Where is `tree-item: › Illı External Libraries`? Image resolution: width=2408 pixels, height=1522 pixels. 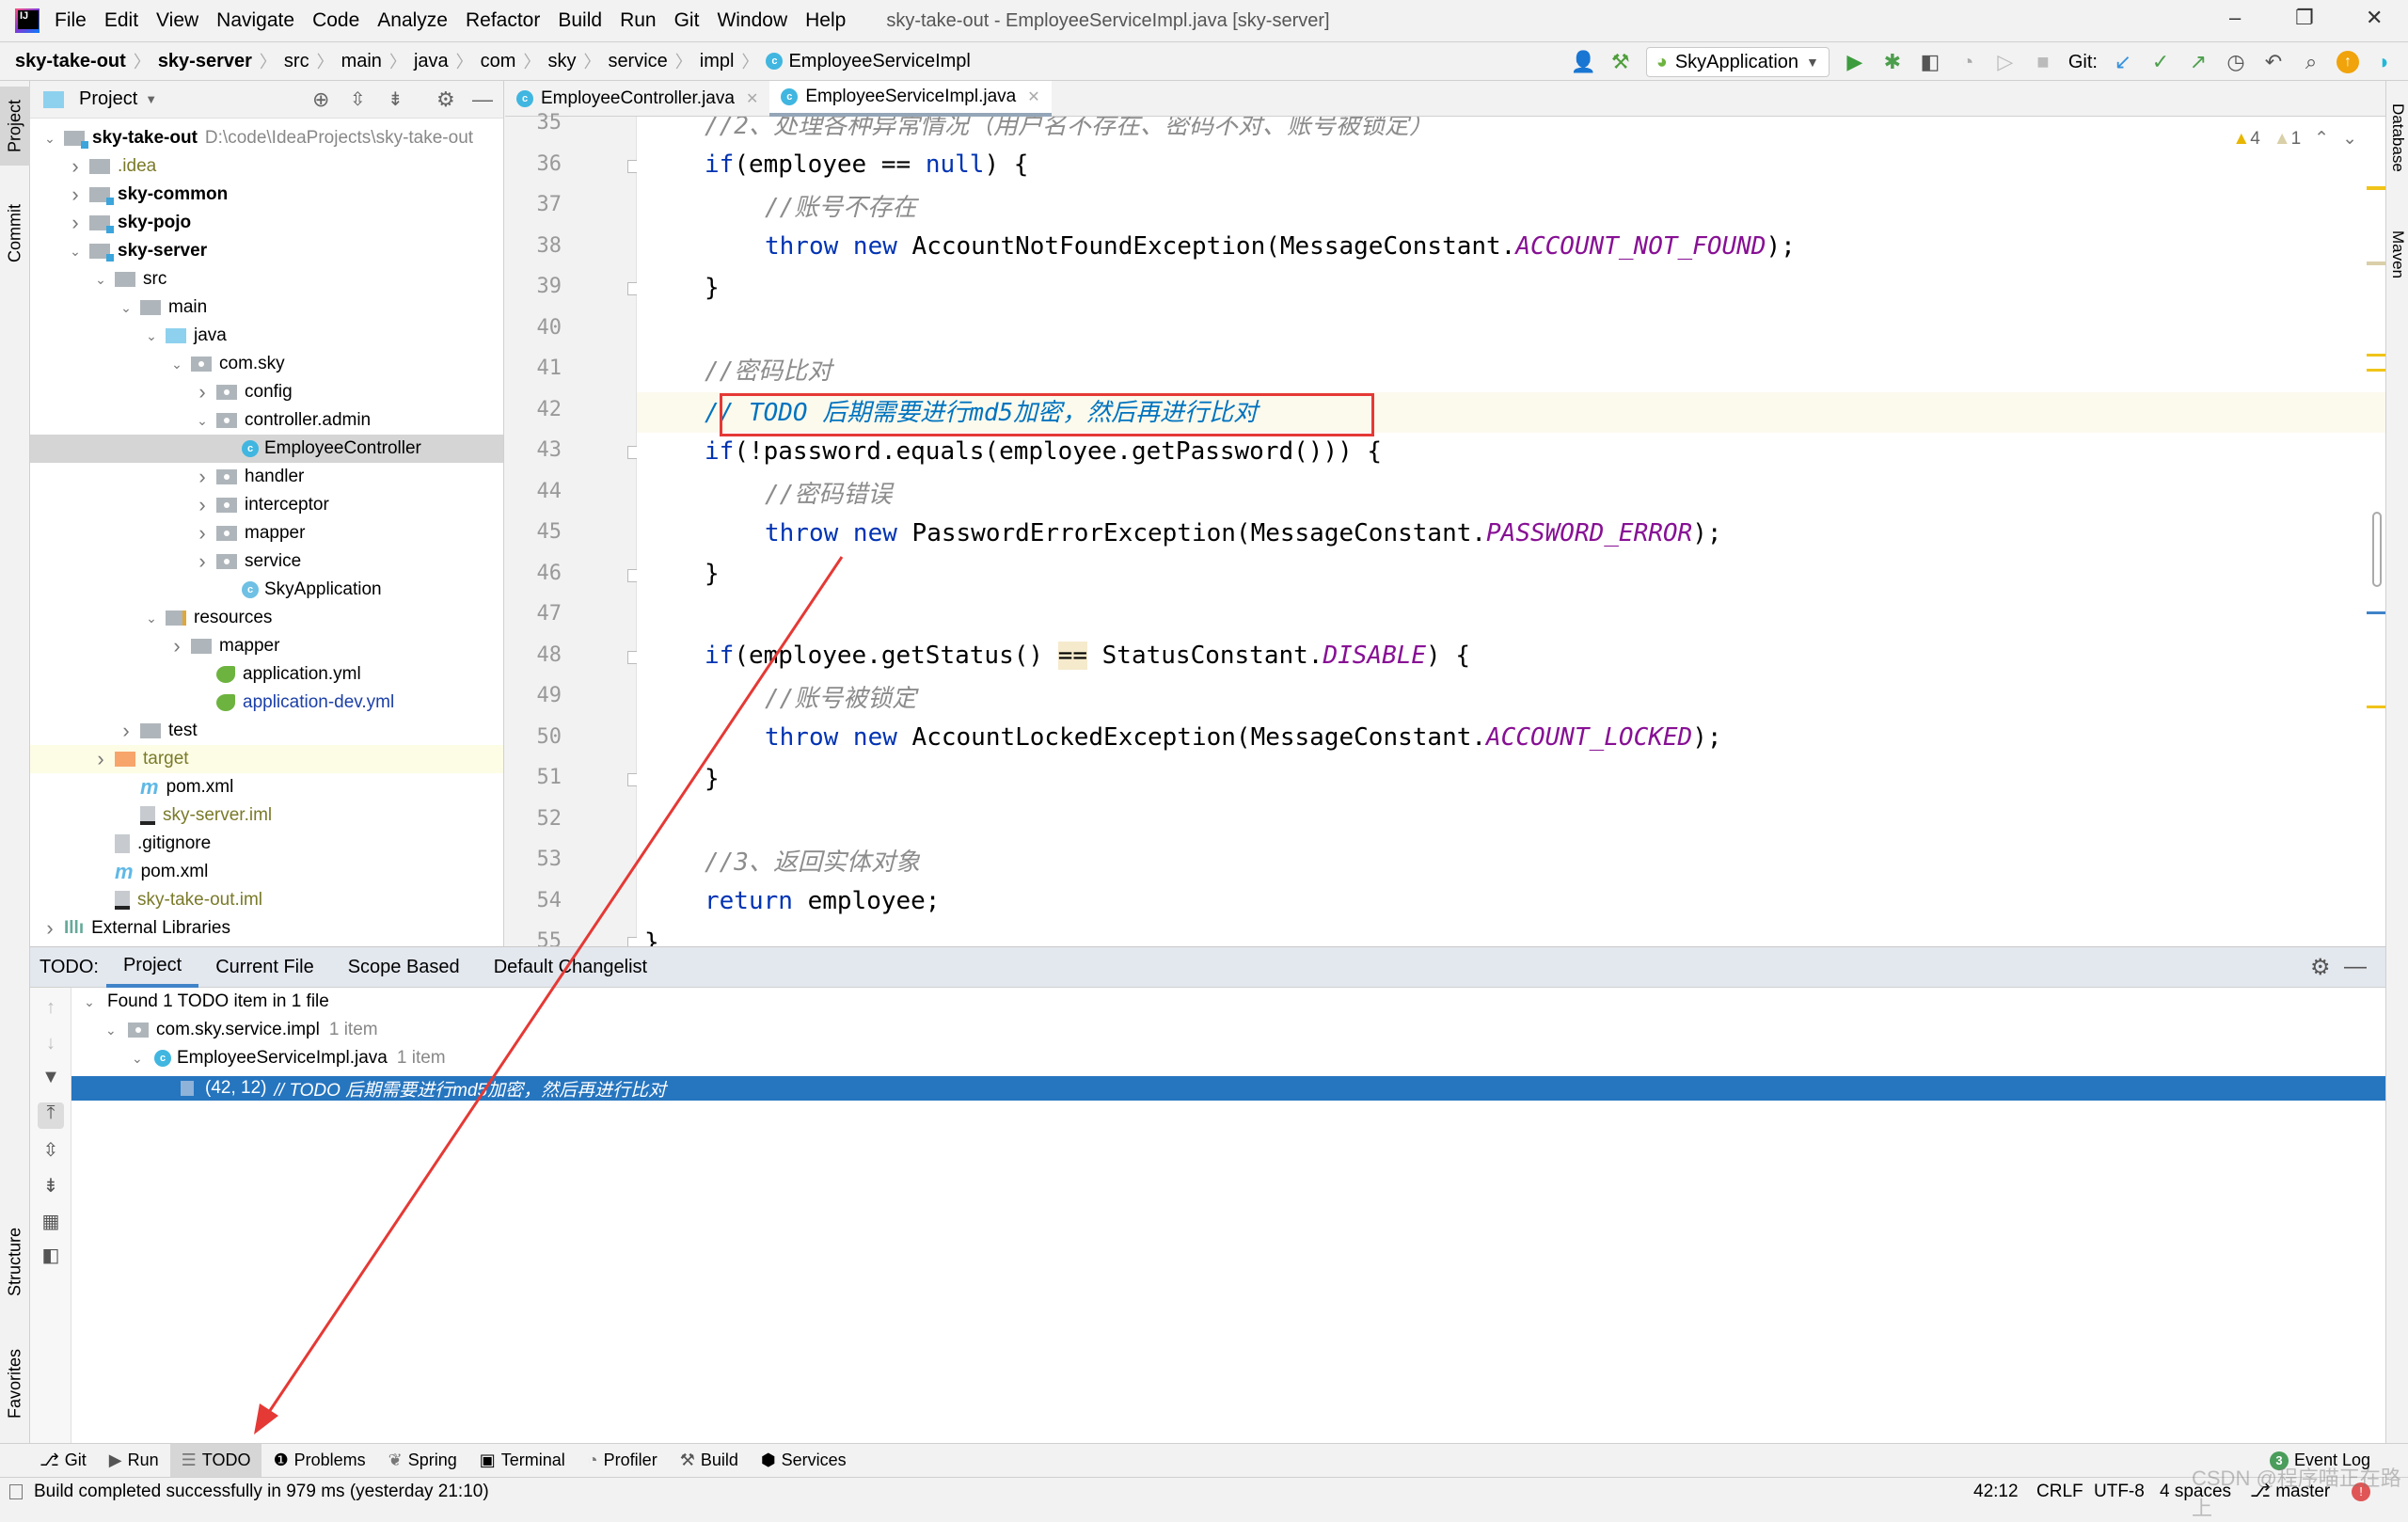
tree-item: › Illı External Libraries is located at coordinates (267, 929).